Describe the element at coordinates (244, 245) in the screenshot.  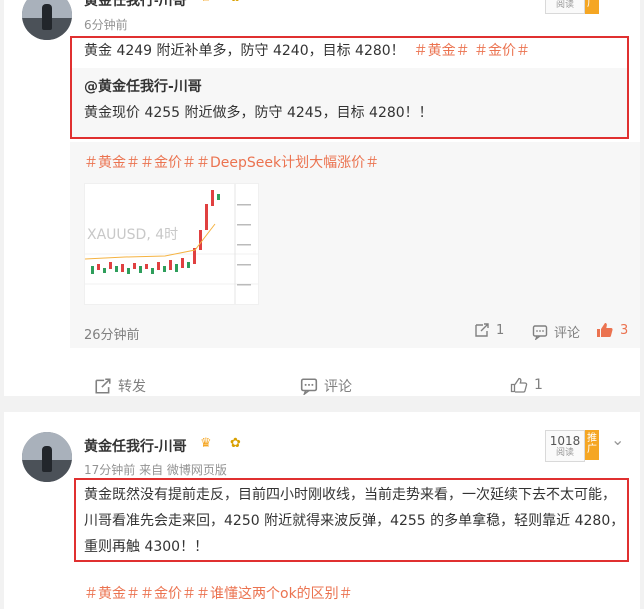
I see `price-axis` at that location.